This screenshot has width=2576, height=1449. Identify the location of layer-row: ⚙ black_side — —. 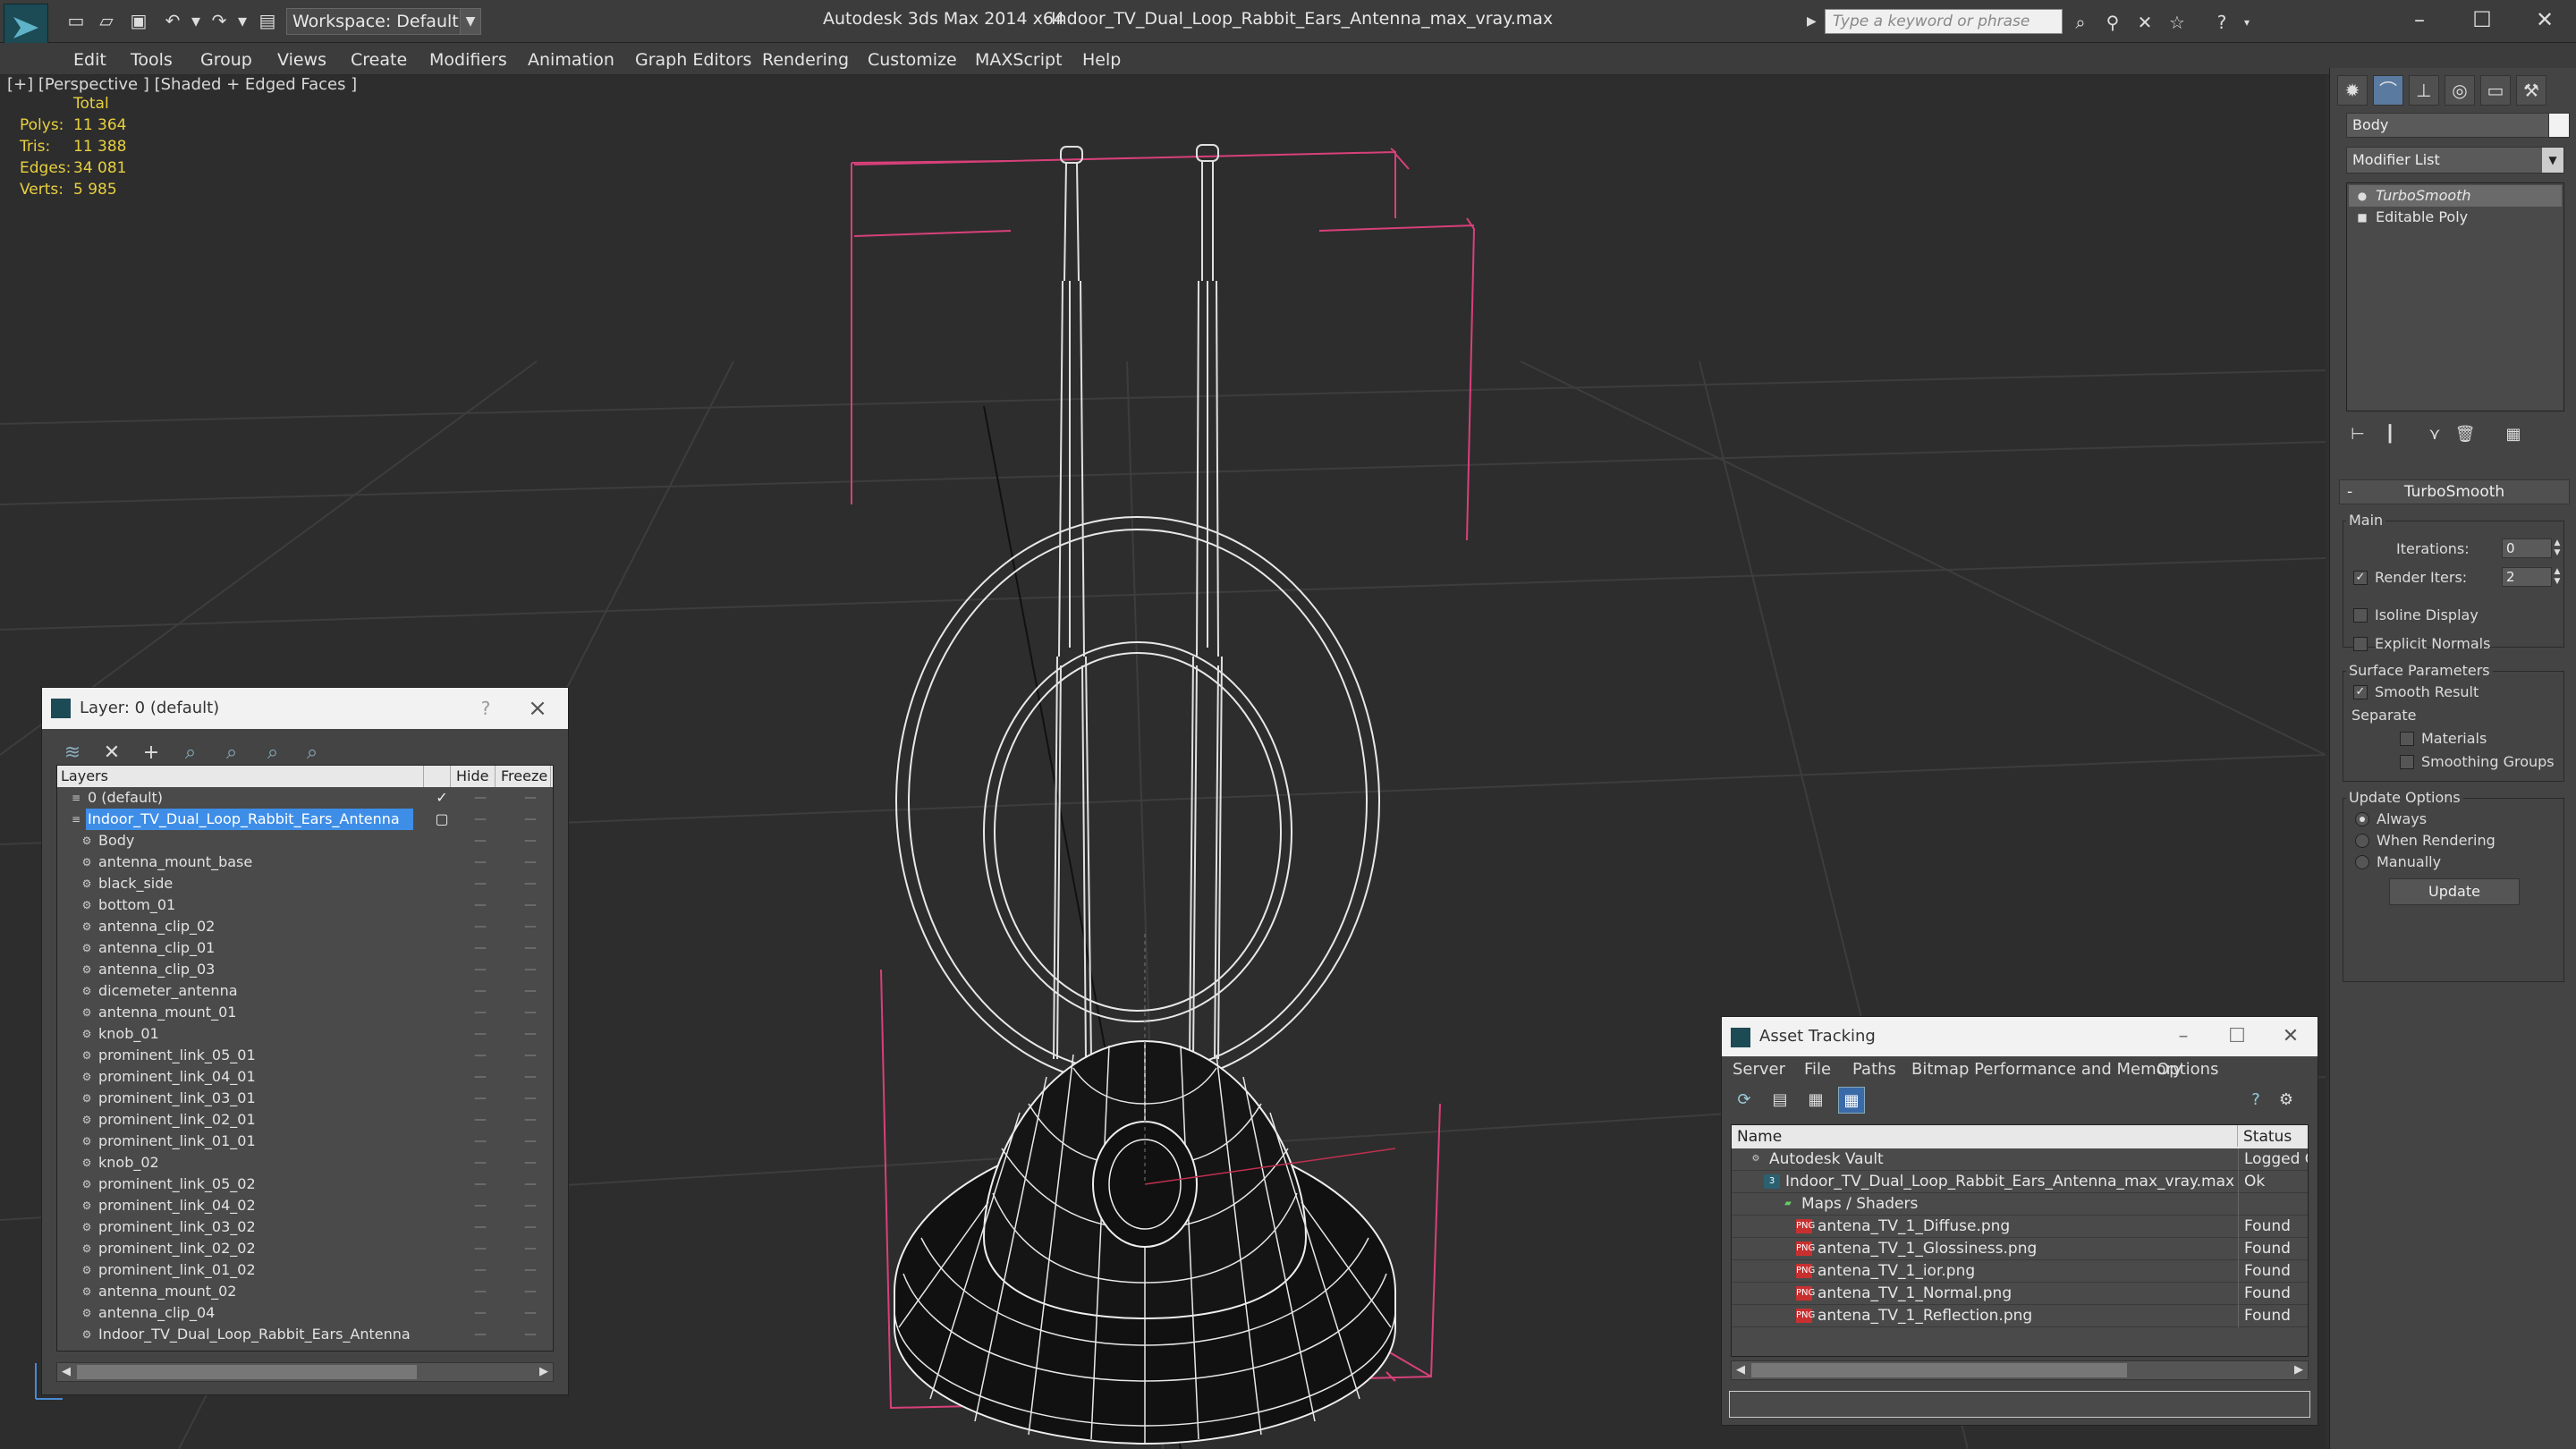
(305, 883).